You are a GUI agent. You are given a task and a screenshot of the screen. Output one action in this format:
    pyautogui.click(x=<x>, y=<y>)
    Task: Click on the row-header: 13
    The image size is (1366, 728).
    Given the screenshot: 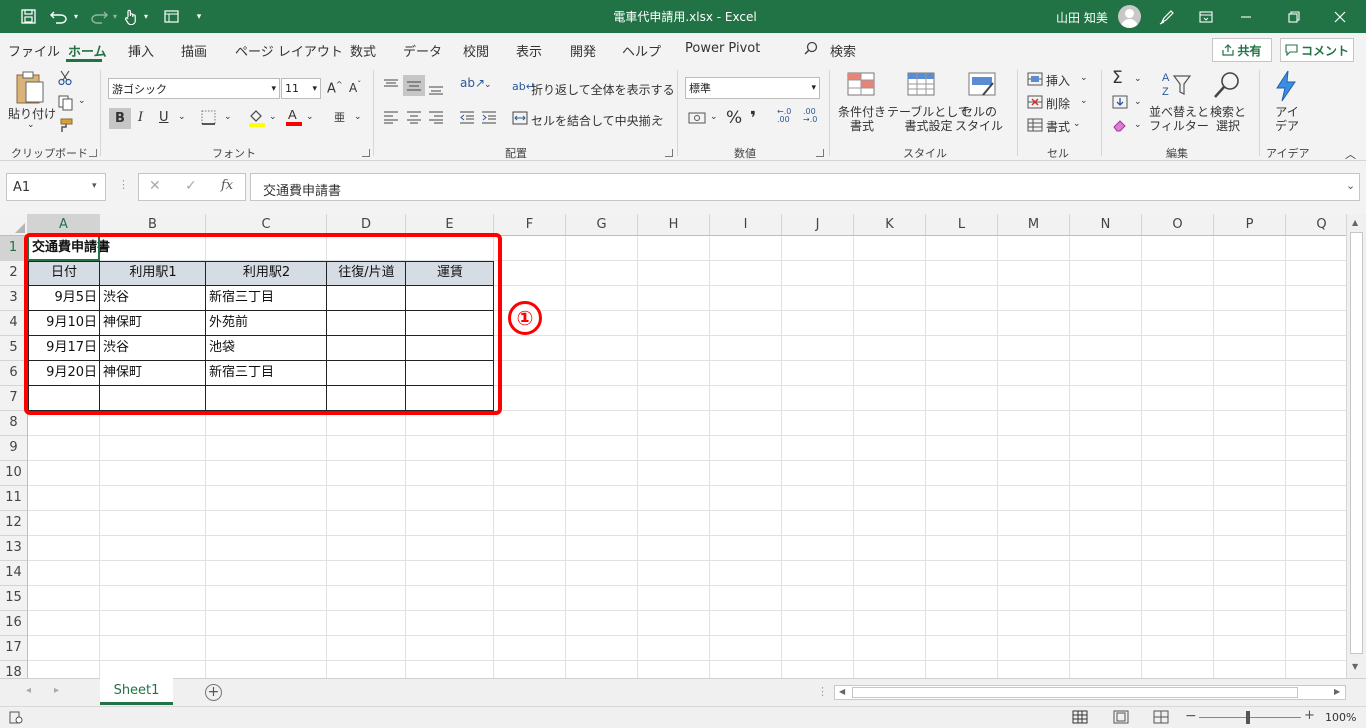 What is the action you would take?
    pyautogui.click(x=14, y=548)
    